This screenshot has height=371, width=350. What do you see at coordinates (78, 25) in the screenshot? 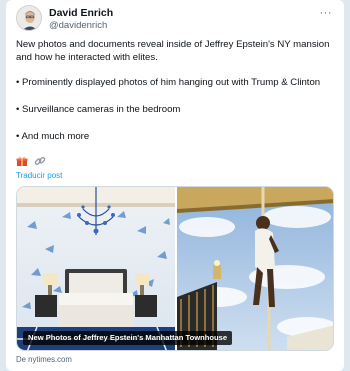
I see `author-handle: @davidenrich` at bounding box center [78, 25].